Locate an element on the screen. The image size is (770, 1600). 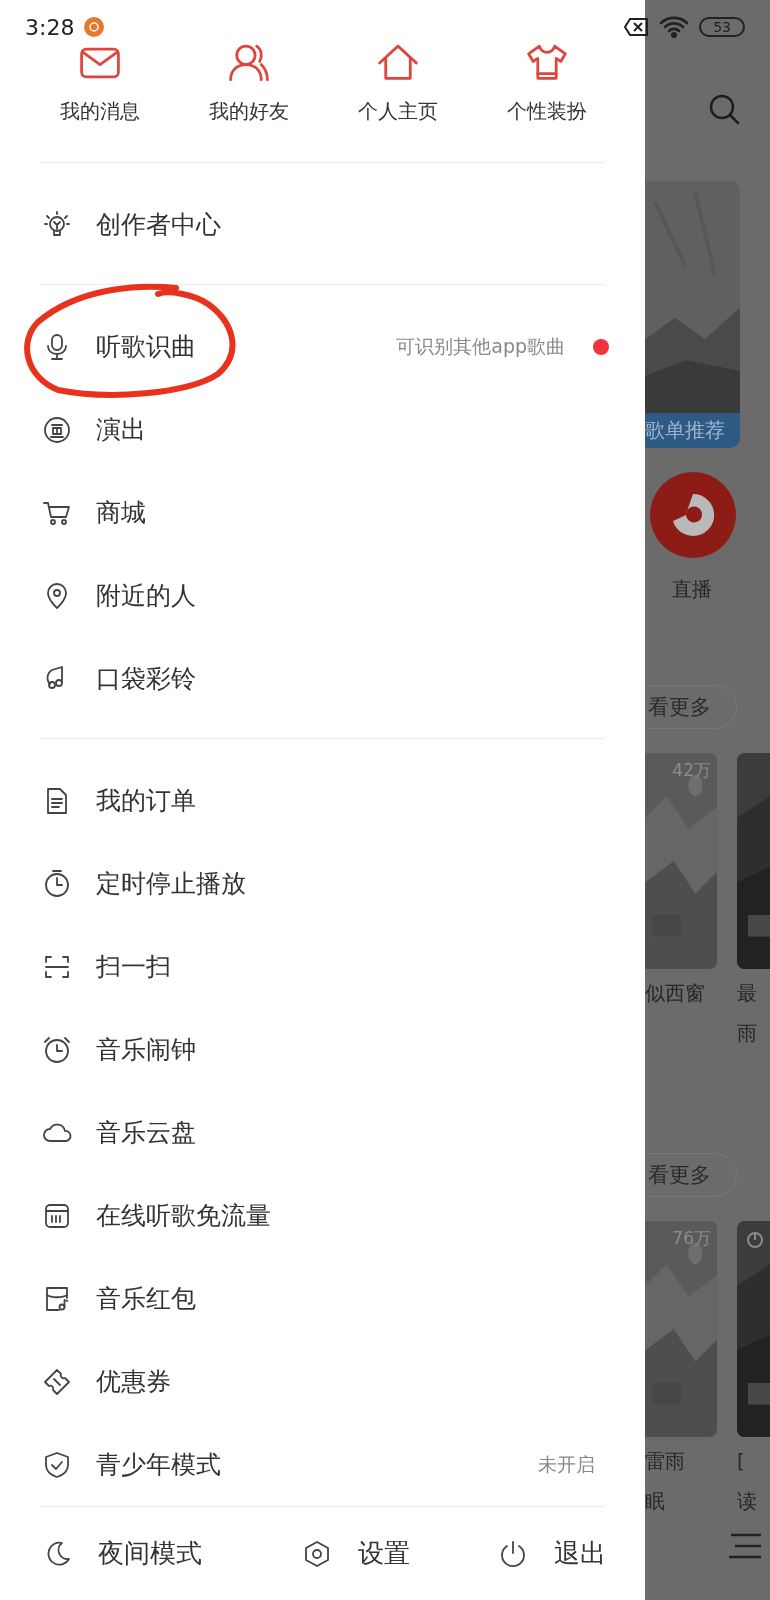
coupon-icon is located at coordinates (57, 1381).